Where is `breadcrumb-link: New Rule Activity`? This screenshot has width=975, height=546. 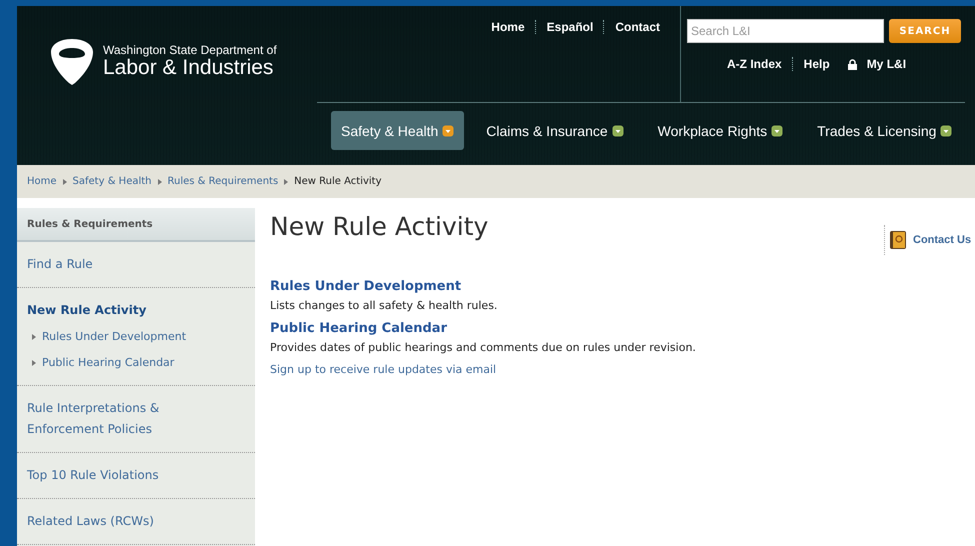
breadcrumb-link: New Rule Activity is located at coordinates (338, 181).